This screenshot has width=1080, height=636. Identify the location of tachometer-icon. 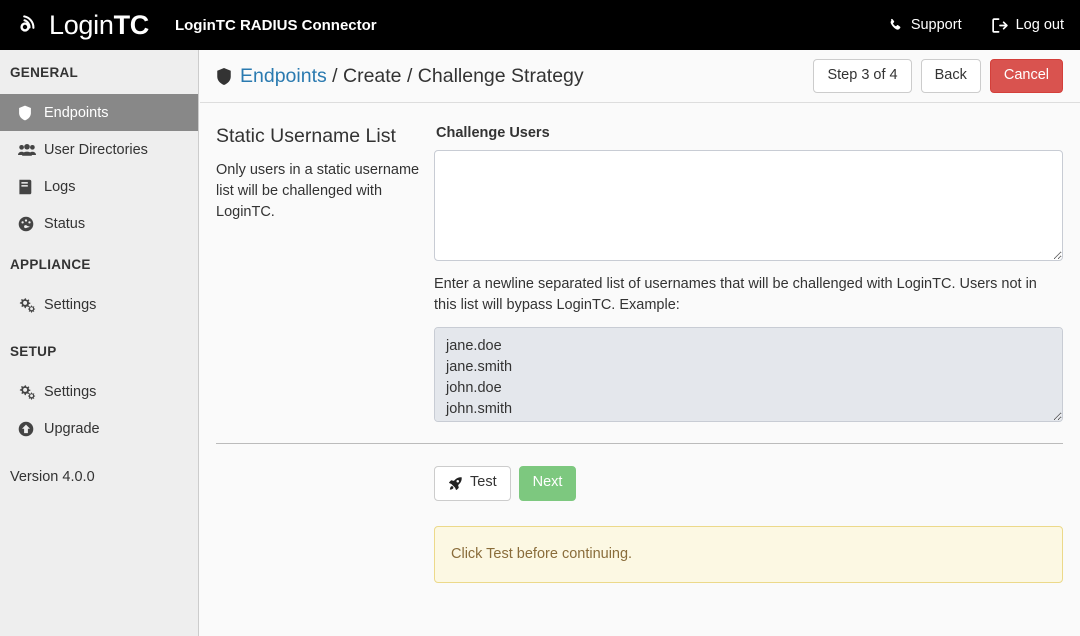
(29, 224).